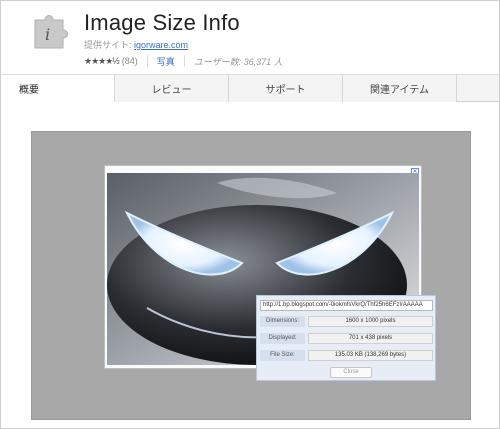 The height and width of the screenshot is (429, 500). What do you see at coordinates (172, 88) in the screenshot?
I see `tab-reviews: レビュー` at bounding box center [172, 88].